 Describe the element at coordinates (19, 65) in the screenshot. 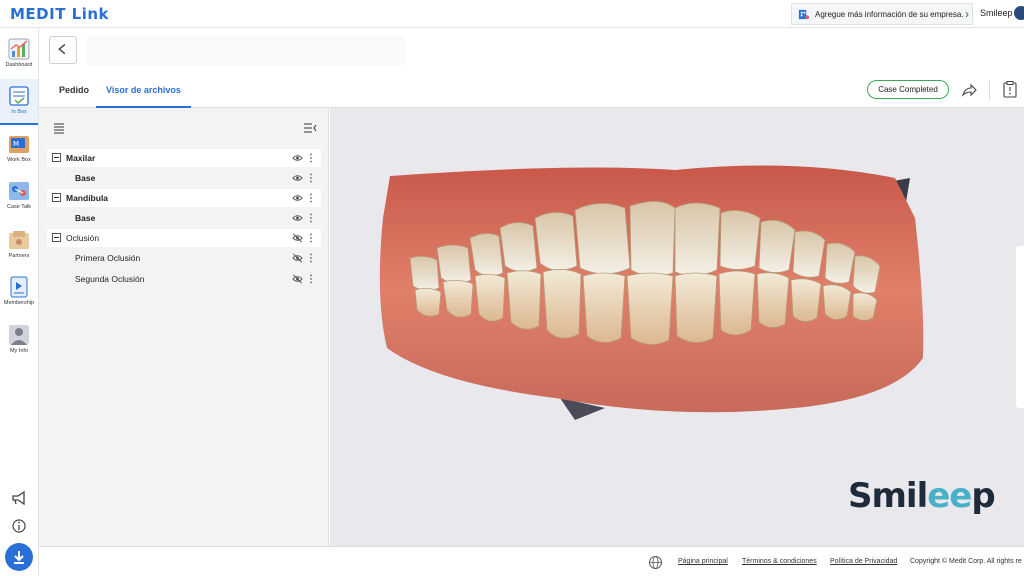

I see `sidebar-item-label: Dashboard` at that location.